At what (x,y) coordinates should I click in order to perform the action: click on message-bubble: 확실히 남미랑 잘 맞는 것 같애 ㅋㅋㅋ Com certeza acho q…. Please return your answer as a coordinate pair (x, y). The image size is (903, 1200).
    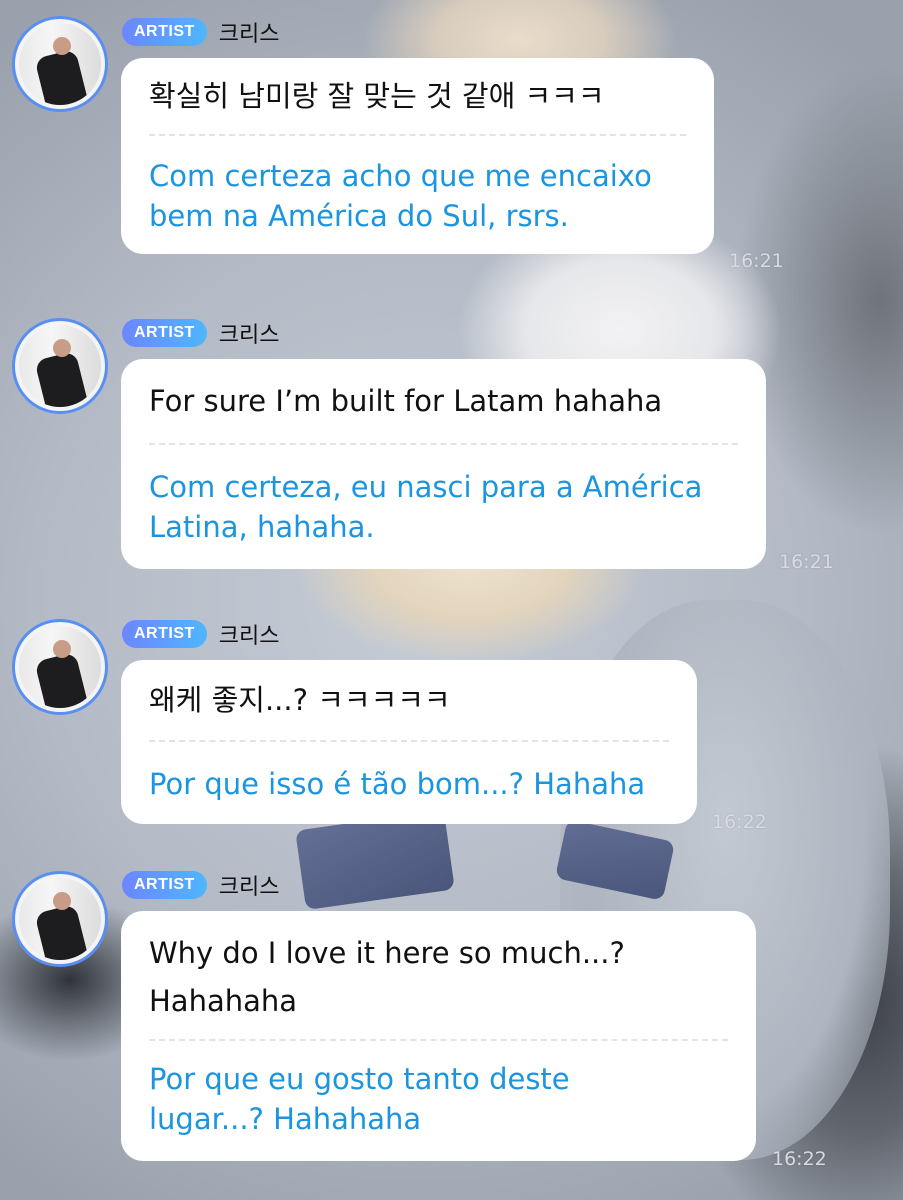
    Looking at the image, I should click on (417, 156).